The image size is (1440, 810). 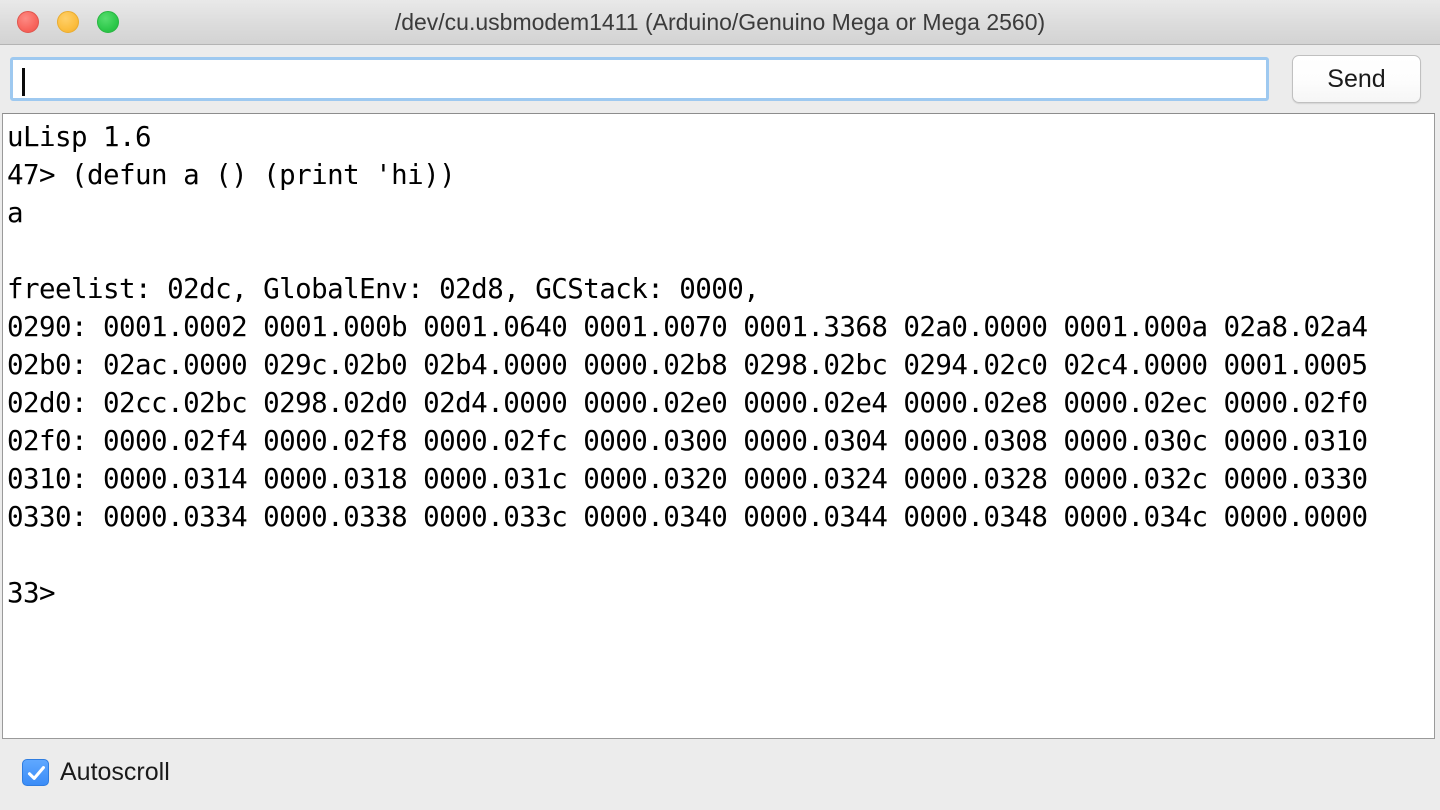 I want to click on check-icon, so click(x=36, y=773).